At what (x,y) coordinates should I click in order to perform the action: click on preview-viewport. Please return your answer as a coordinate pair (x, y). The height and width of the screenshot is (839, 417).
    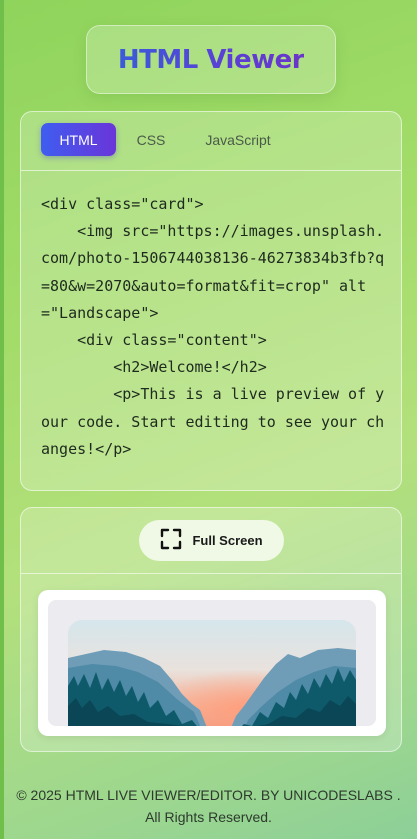
    Looking at the image, I should click on (212, 663).